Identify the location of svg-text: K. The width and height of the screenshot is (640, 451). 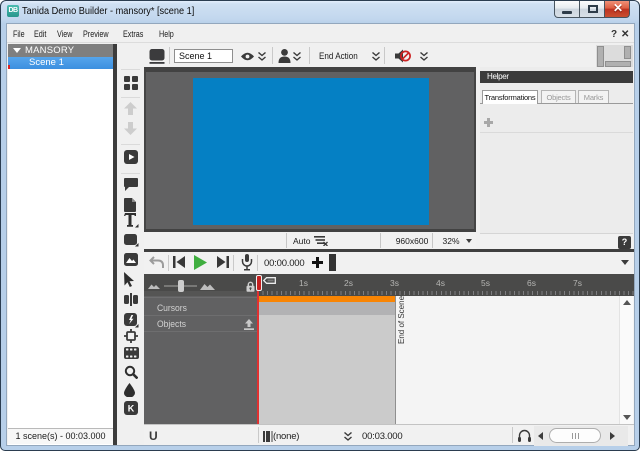
(131, 409).